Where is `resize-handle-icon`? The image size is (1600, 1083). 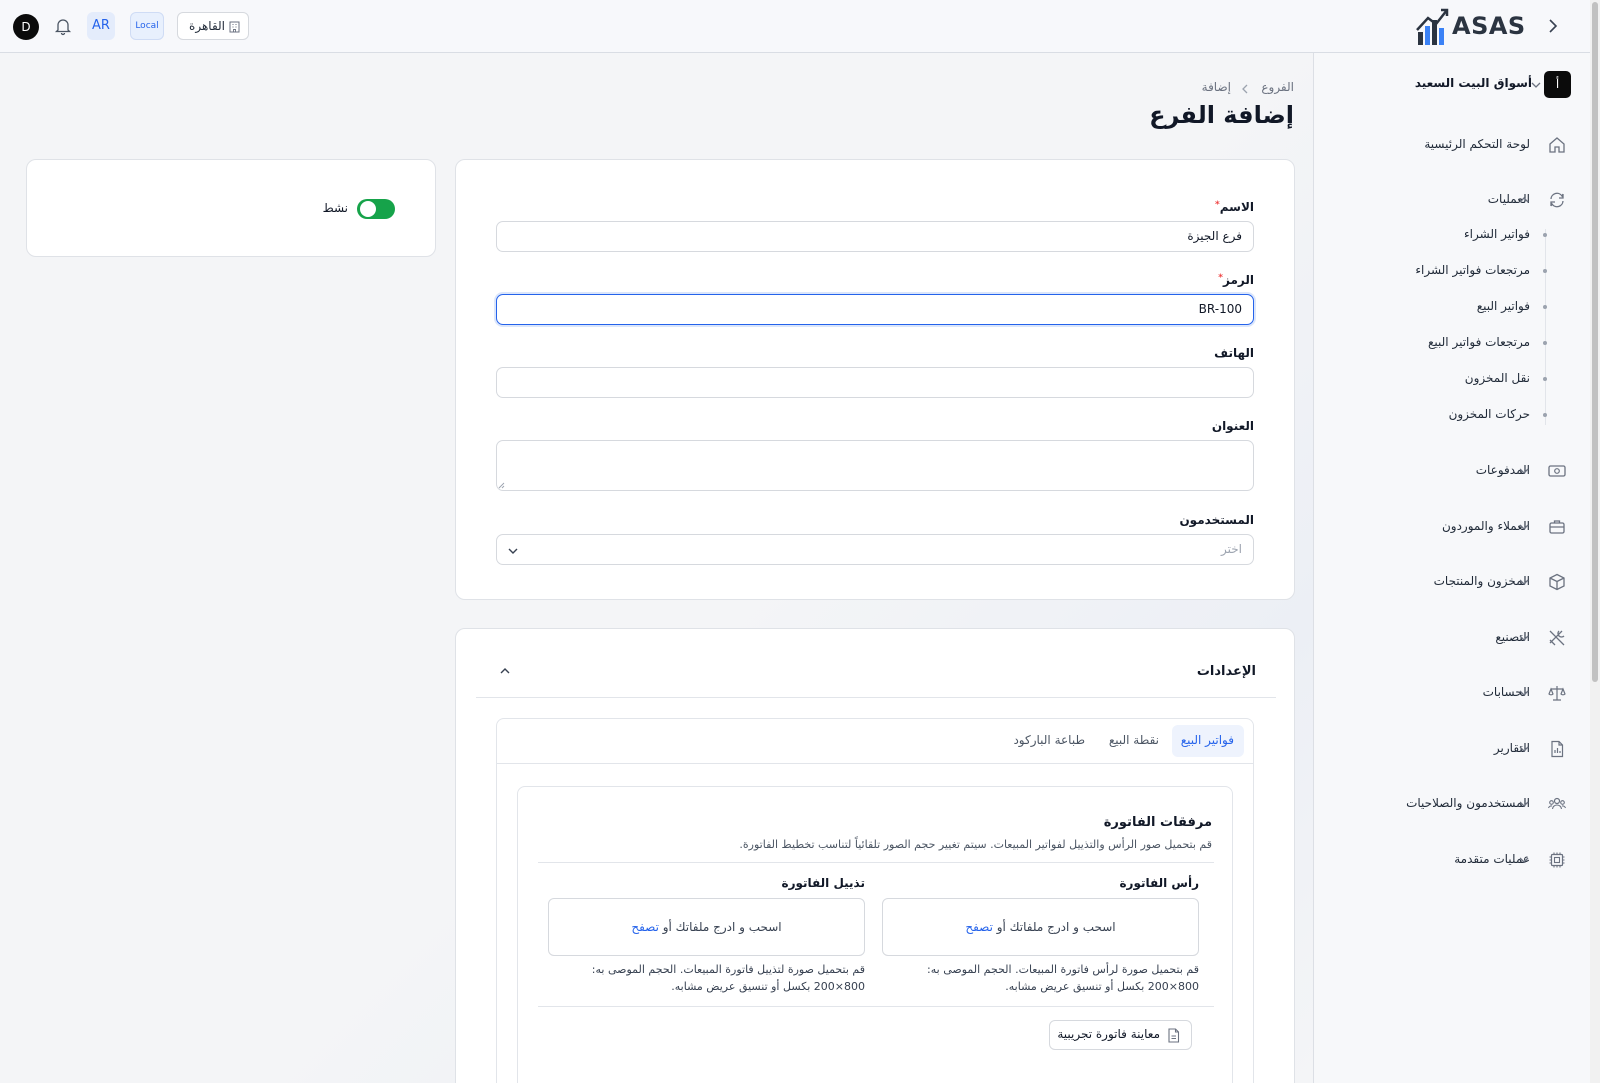
resize-handle-icon is located at coordinates (501, 485).